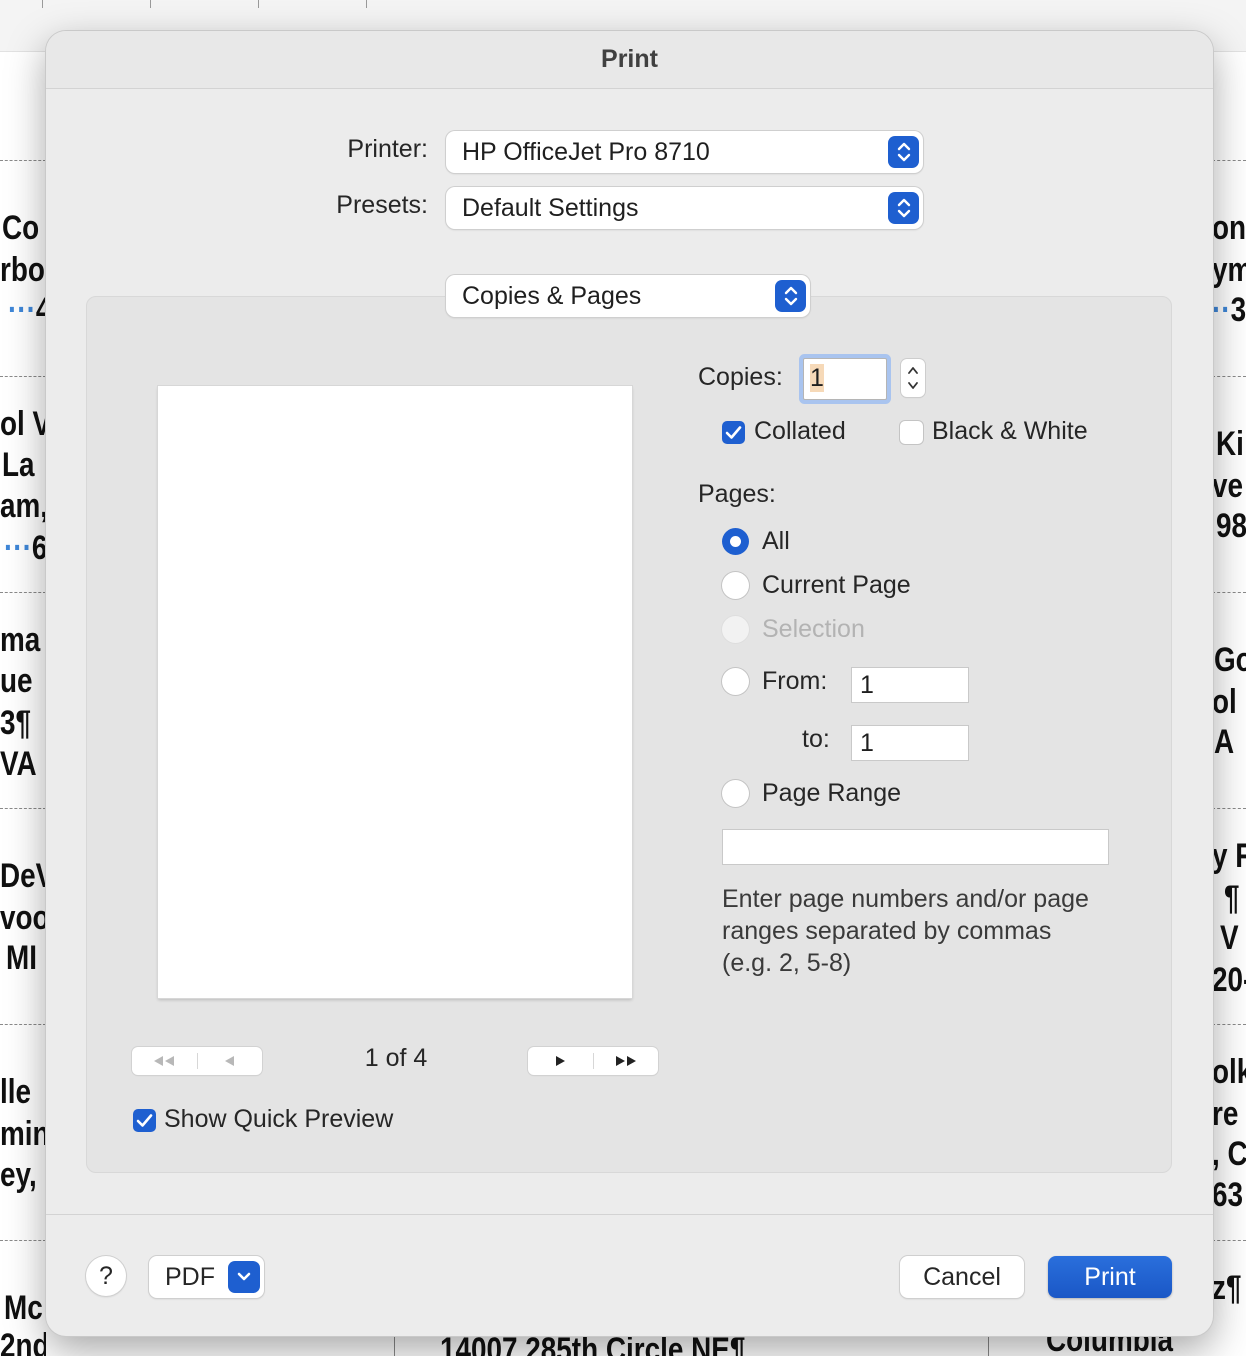  I want to click on doc-text-part: 3, so click(1238, 310).